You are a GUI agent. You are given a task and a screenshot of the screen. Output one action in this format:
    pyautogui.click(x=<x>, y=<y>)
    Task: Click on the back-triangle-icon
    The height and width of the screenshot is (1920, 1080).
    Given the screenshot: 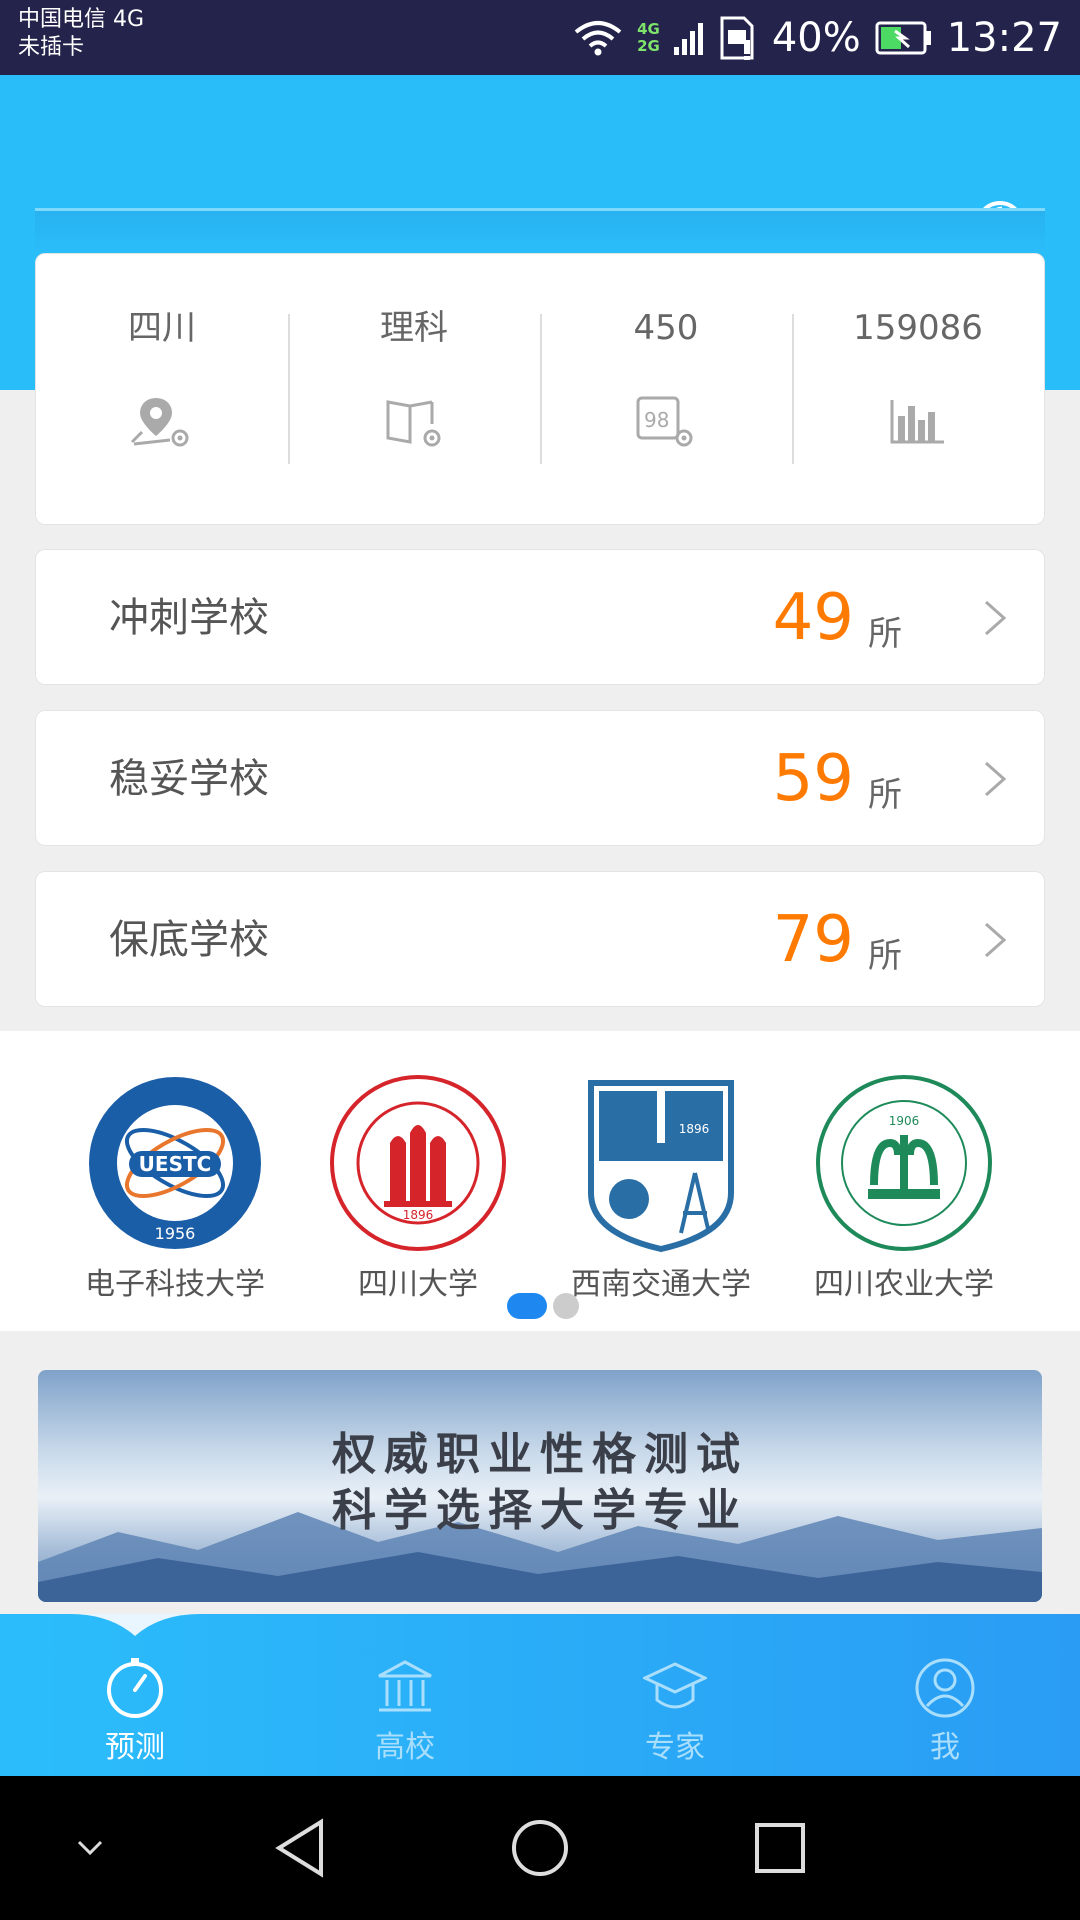 What is the action you would take?
    pyautogui.click(x=299, y=1848)
    